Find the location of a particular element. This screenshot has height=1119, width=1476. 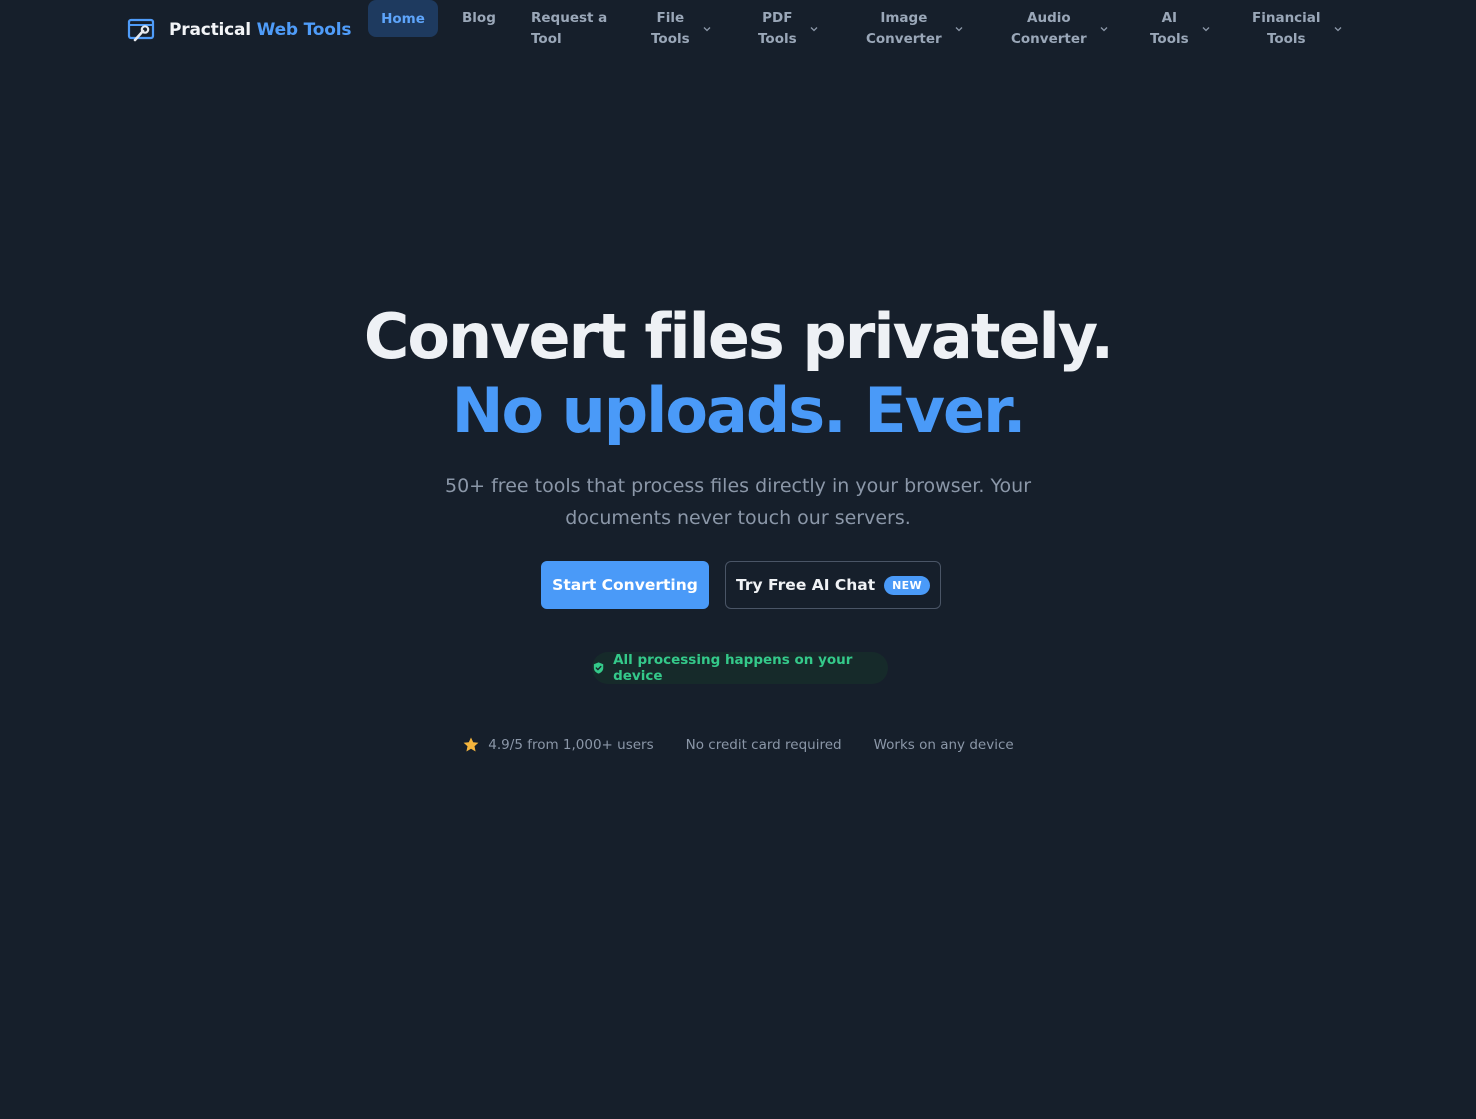

new-badge: NEW is located at coordinates (907, 585).